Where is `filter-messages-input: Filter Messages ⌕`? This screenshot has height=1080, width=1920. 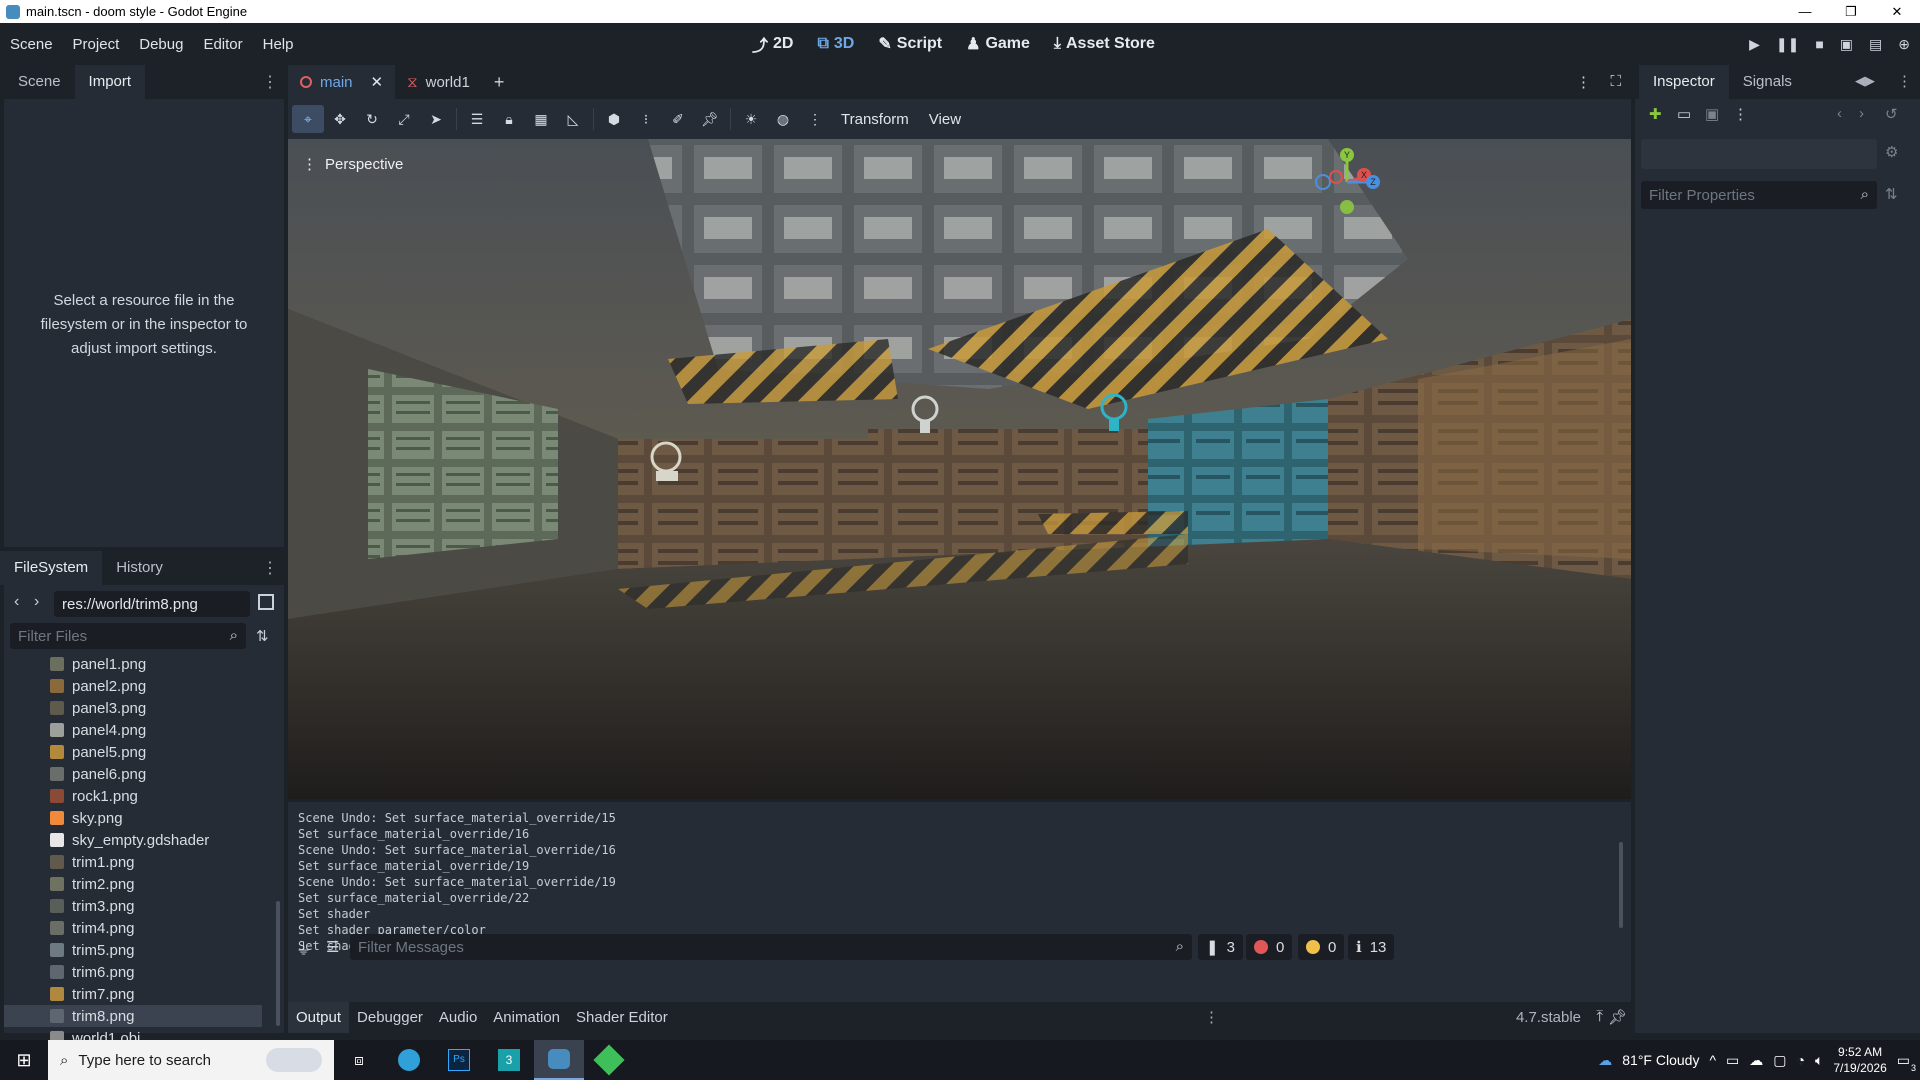 filter-messages-input: Filter Messages ⌕ is located at coordinates (771, 947).